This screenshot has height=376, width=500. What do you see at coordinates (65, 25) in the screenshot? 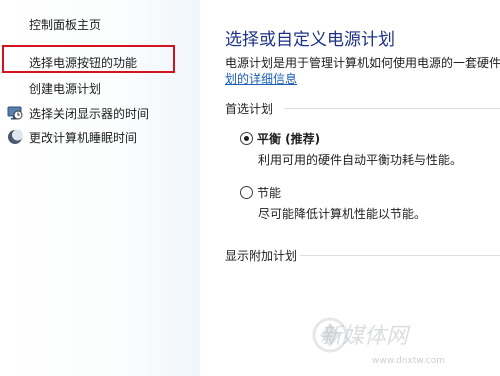
I see `control-panel-home-link: 控制面板主页` at bounding box center [65, 25].